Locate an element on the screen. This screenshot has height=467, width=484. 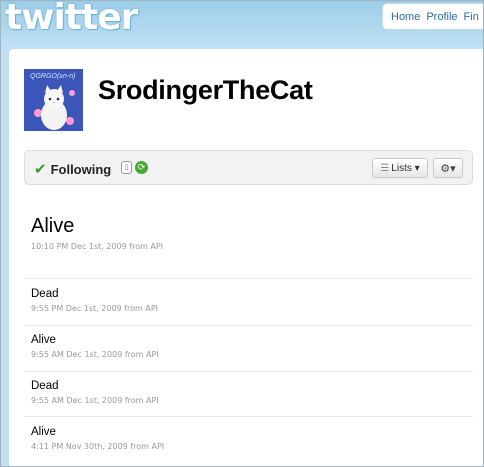
avatar: QGRGO(≥n-n) is located at coordinates (53, 100).